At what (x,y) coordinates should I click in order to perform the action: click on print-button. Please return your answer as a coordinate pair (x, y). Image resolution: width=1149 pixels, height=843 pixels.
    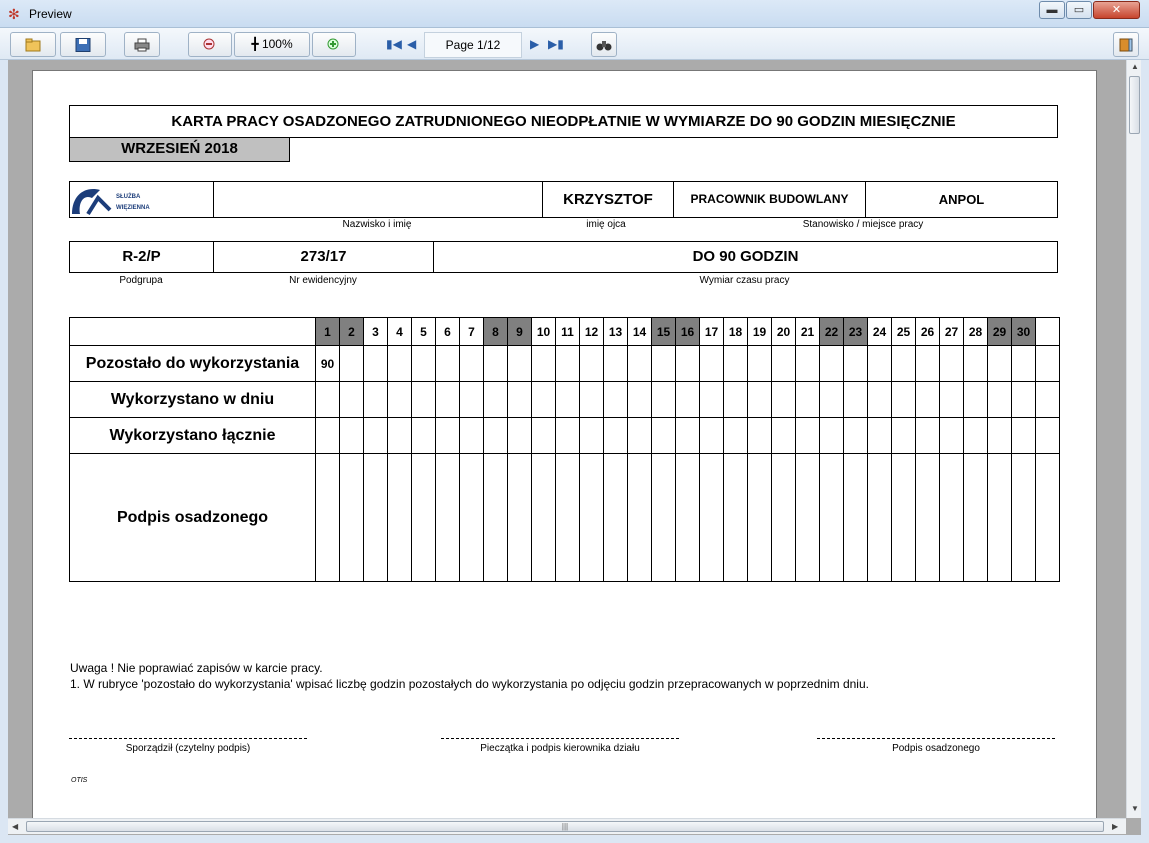
    Looking at the image, I should click on (142, 44).